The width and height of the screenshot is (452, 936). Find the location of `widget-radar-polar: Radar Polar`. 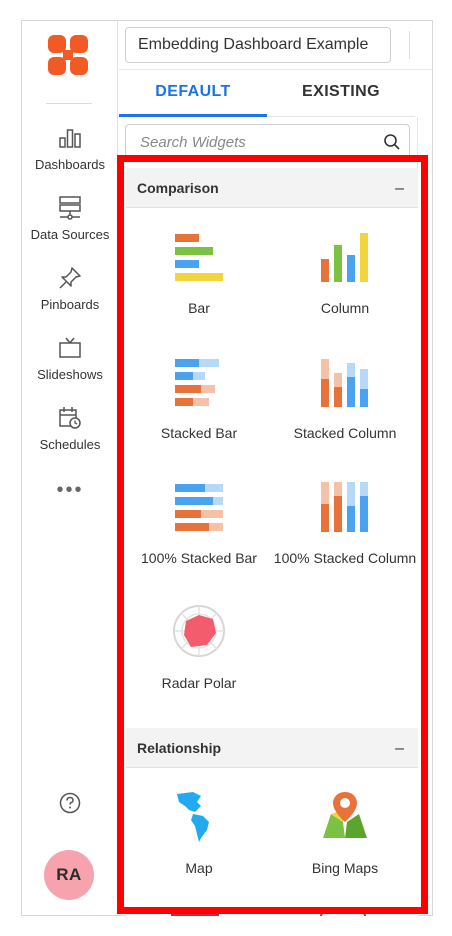

widget-radar-polar: Radar Polar is located at coordinates (199, 647).